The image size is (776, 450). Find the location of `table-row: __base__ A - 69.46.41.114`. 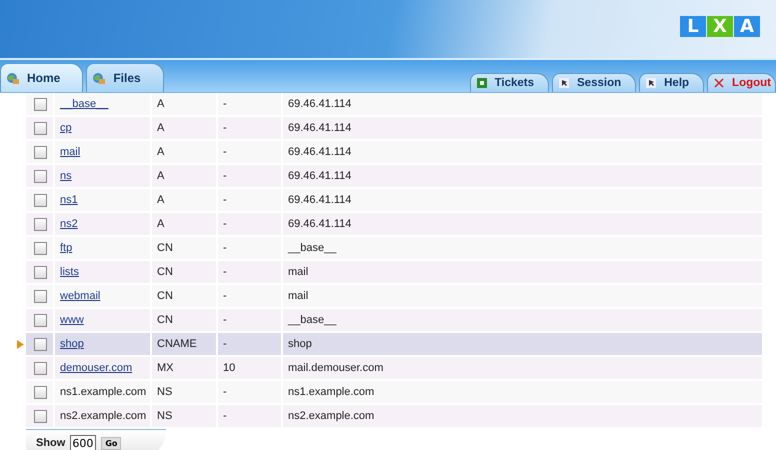

table-row: __base__ A - 69.46.41.114 is located at coordinates (395, 104).